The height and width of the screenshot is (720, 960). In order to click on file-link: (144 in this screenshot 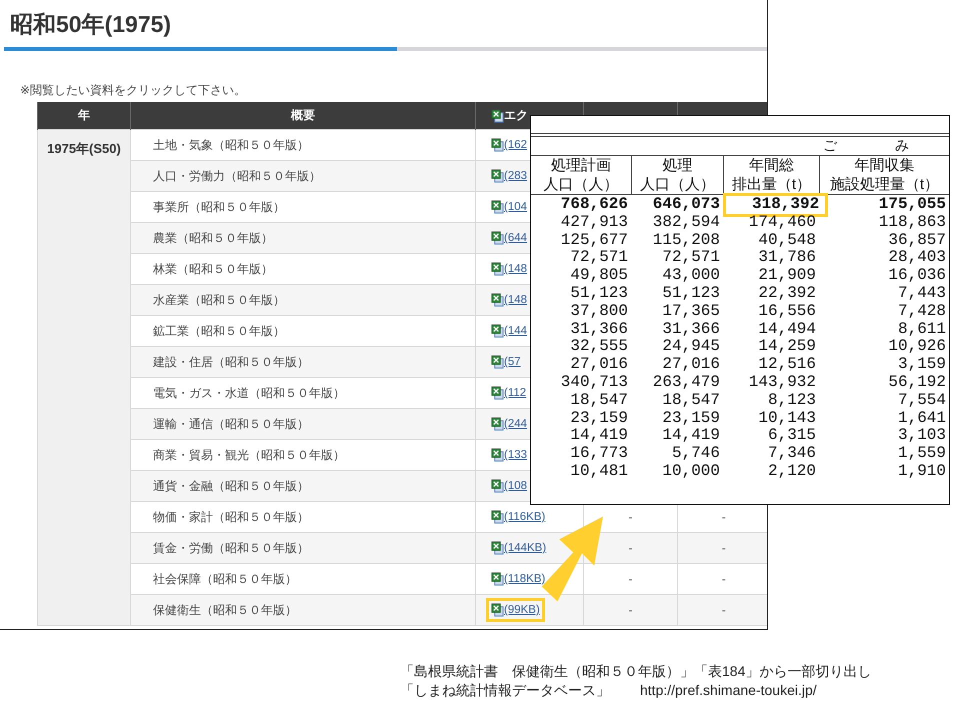, I will do `click(516, 331)`.